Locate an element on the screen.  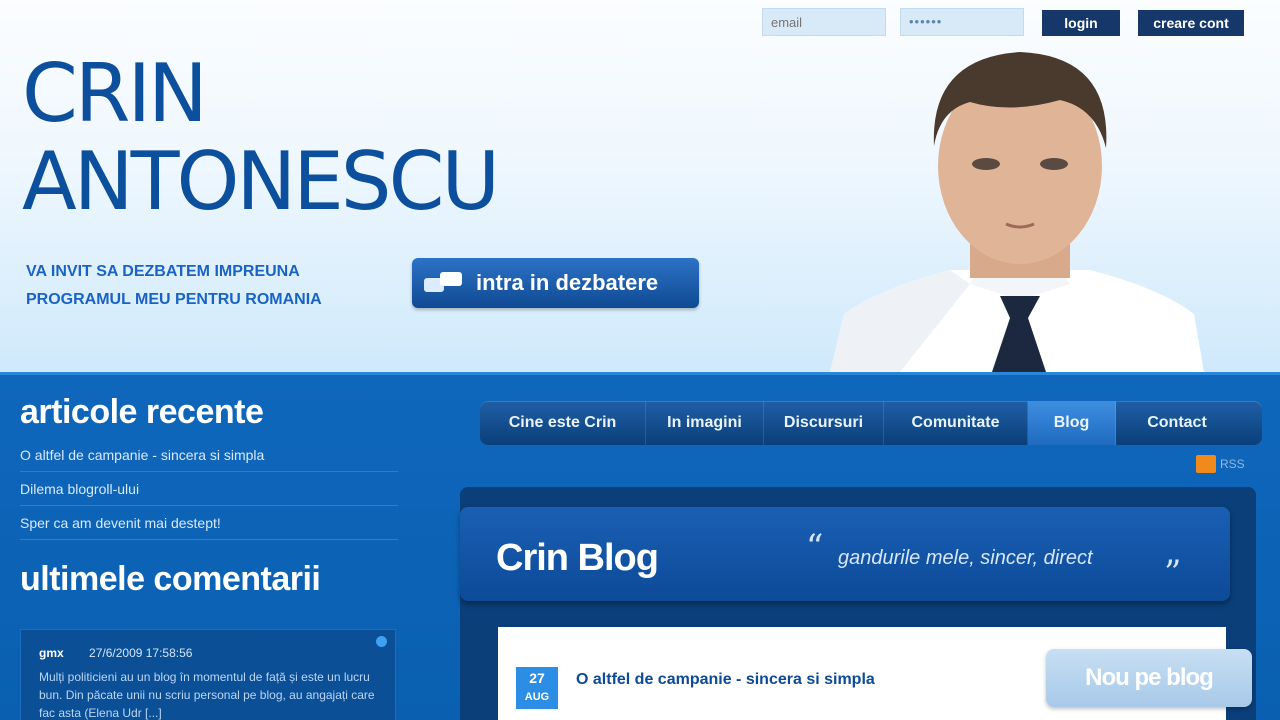
nav-item-contact: Contact is located at coordinates (1177, 423).